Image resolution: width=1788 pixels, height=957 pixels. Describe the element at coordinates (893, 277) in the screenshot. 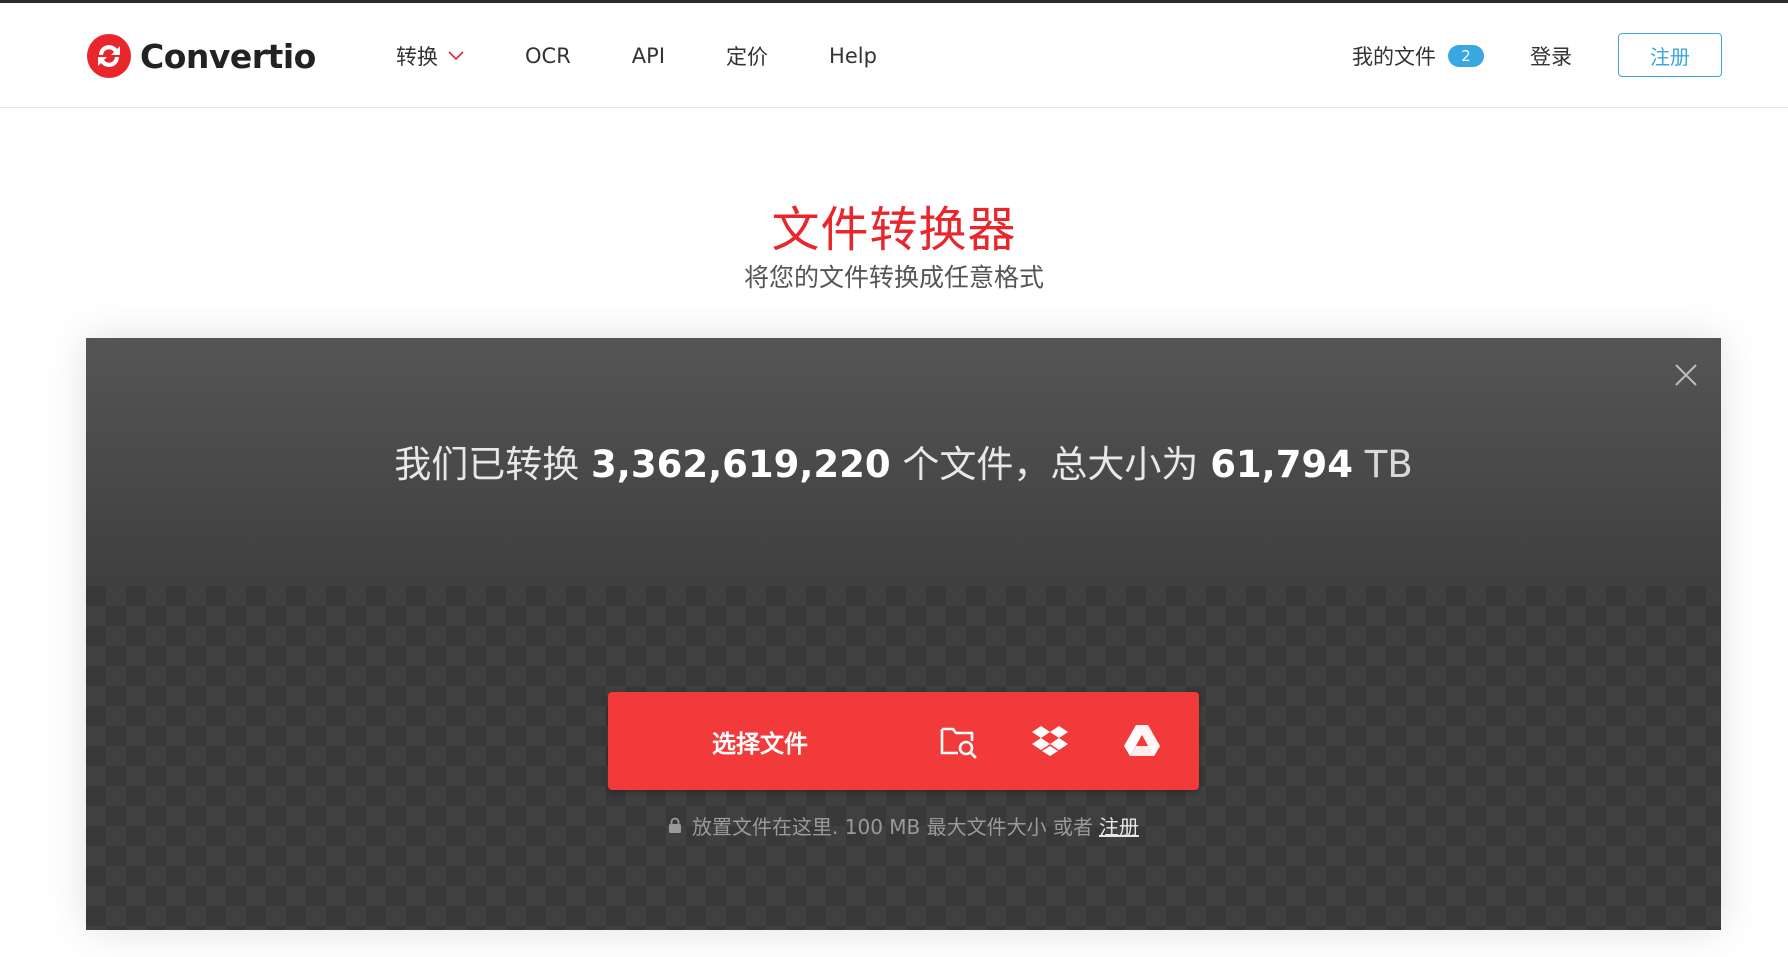

I see `page-subtitle: 将您的文件转换成任意格式` at that location.